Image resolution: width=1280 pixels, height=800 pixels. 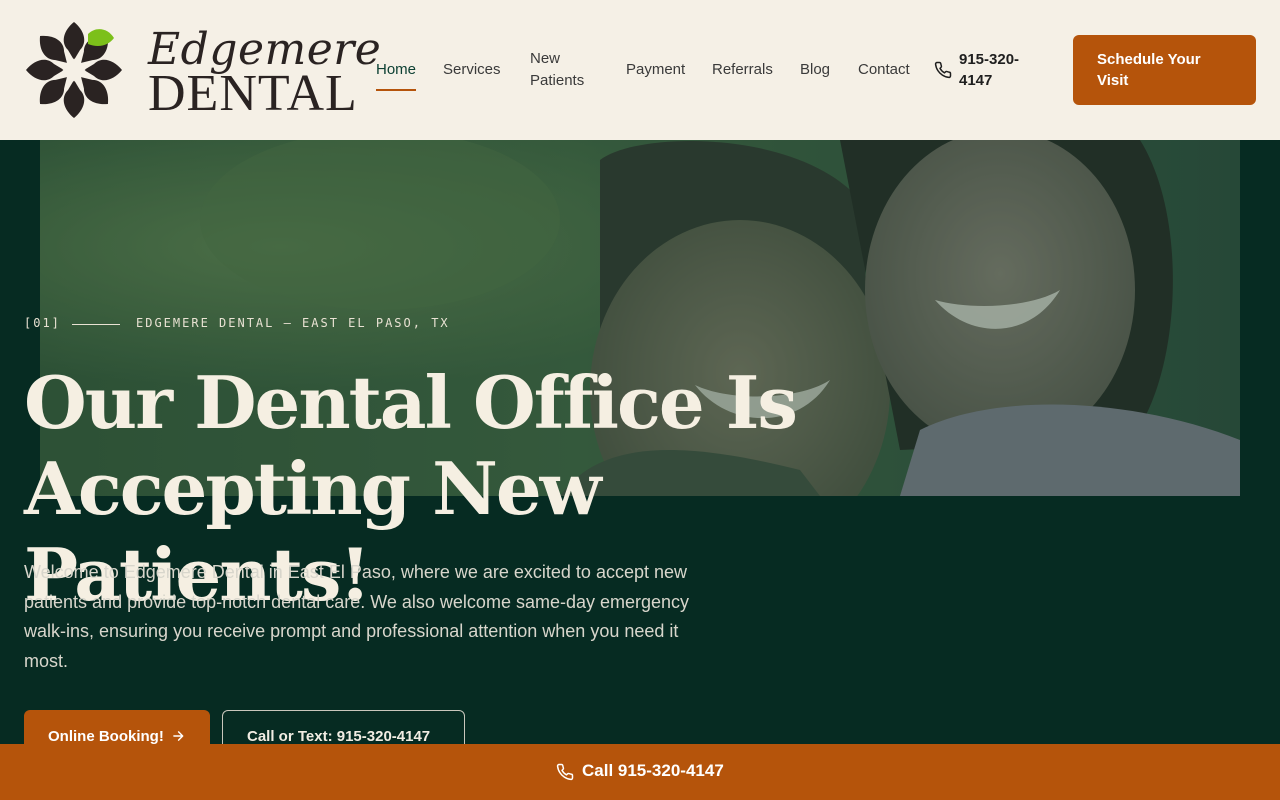 What do you see at coordinates (565, 70) in the screenshot?
I see `nav-new-patients: New Patients` at bounding box center [565, 70].